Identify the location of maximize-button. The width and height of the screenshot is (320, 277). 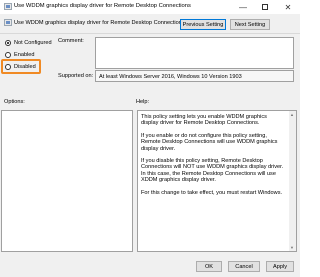
(265, 7).